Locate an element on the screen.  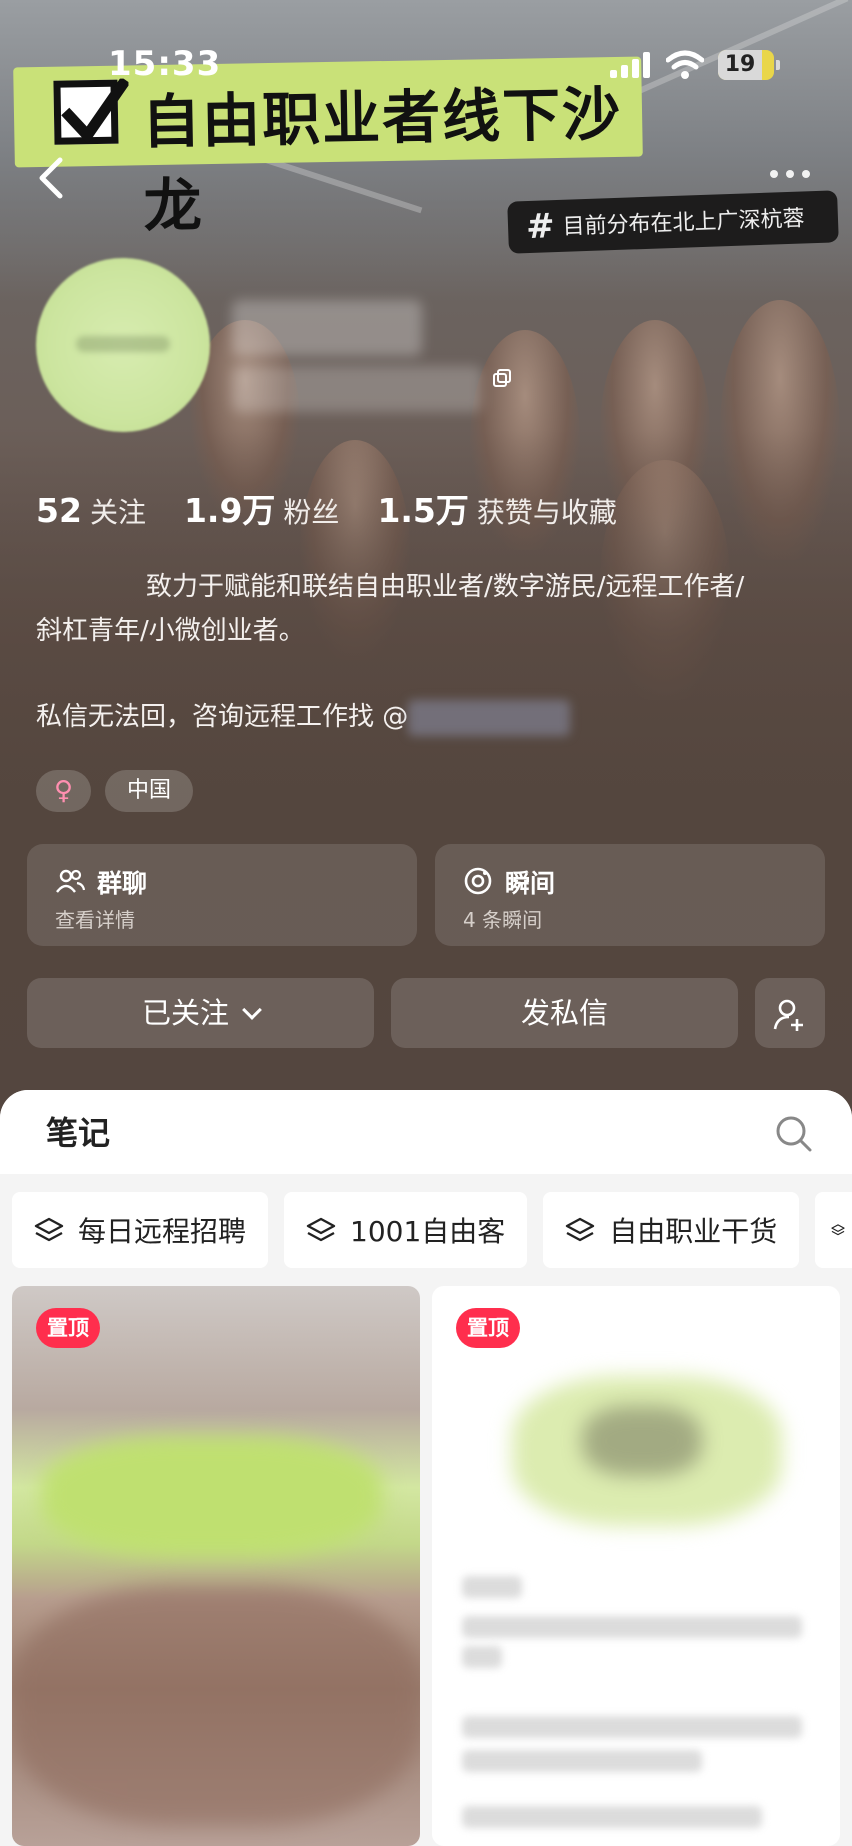
collection-label: 每日远程招聘 is located at coordinates (162, 1231).